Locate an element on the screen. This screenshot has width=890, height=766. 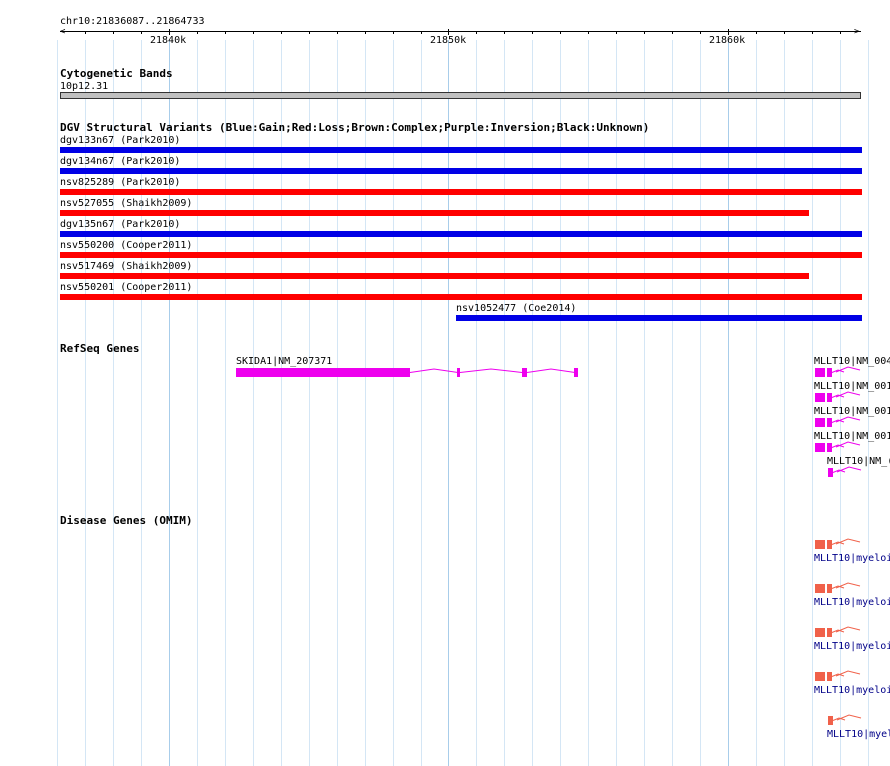
ruler-left-arrow: < is located at coordinates (63, 32).